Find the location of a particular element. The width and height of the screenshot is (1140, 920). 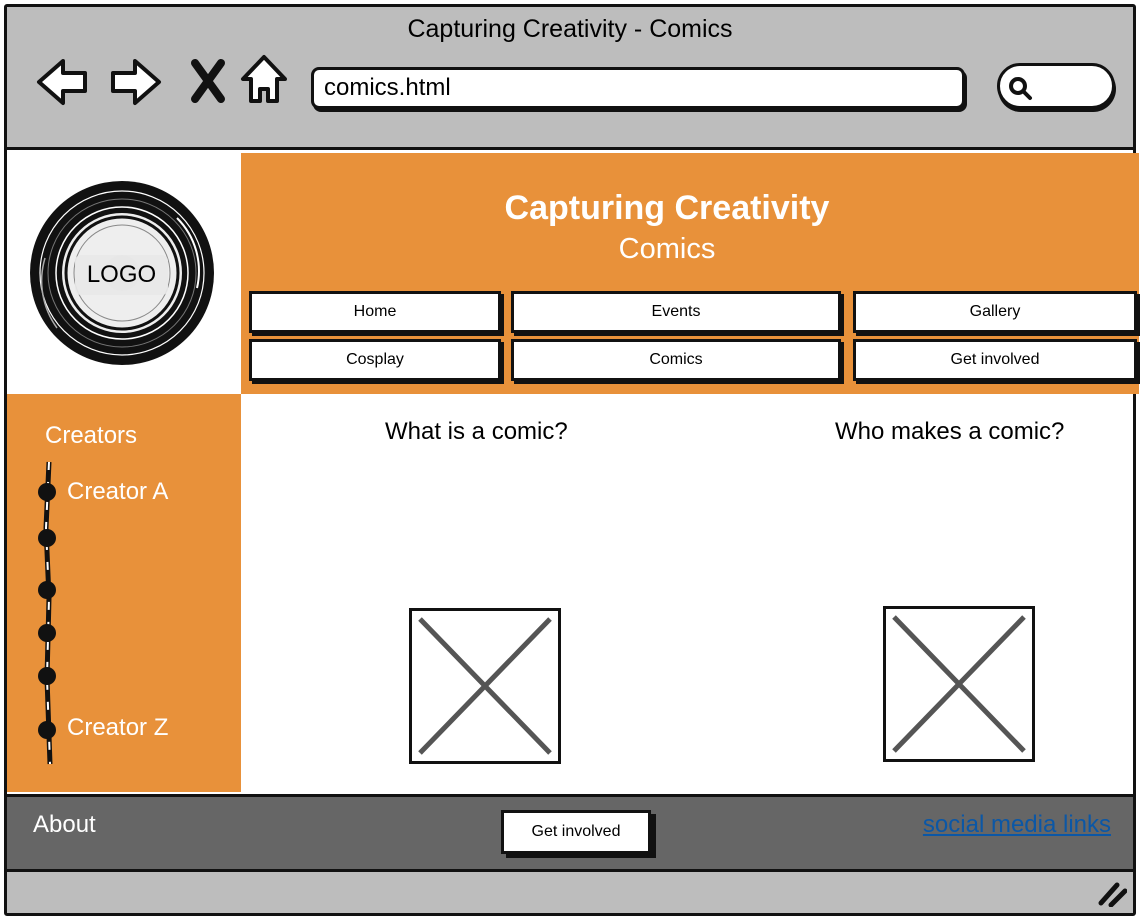

site-footer: About Get involved social media links is located at coordinates (570, 833).